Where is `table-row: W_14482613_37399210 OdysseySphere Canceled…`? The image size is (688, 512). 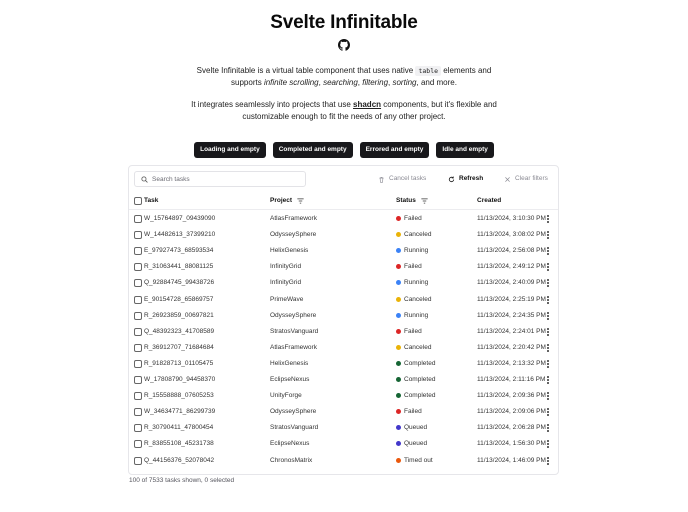 table-row: W_14482613_37399210 OdysseySphere Canceled… is located at coordinates (343, 235).